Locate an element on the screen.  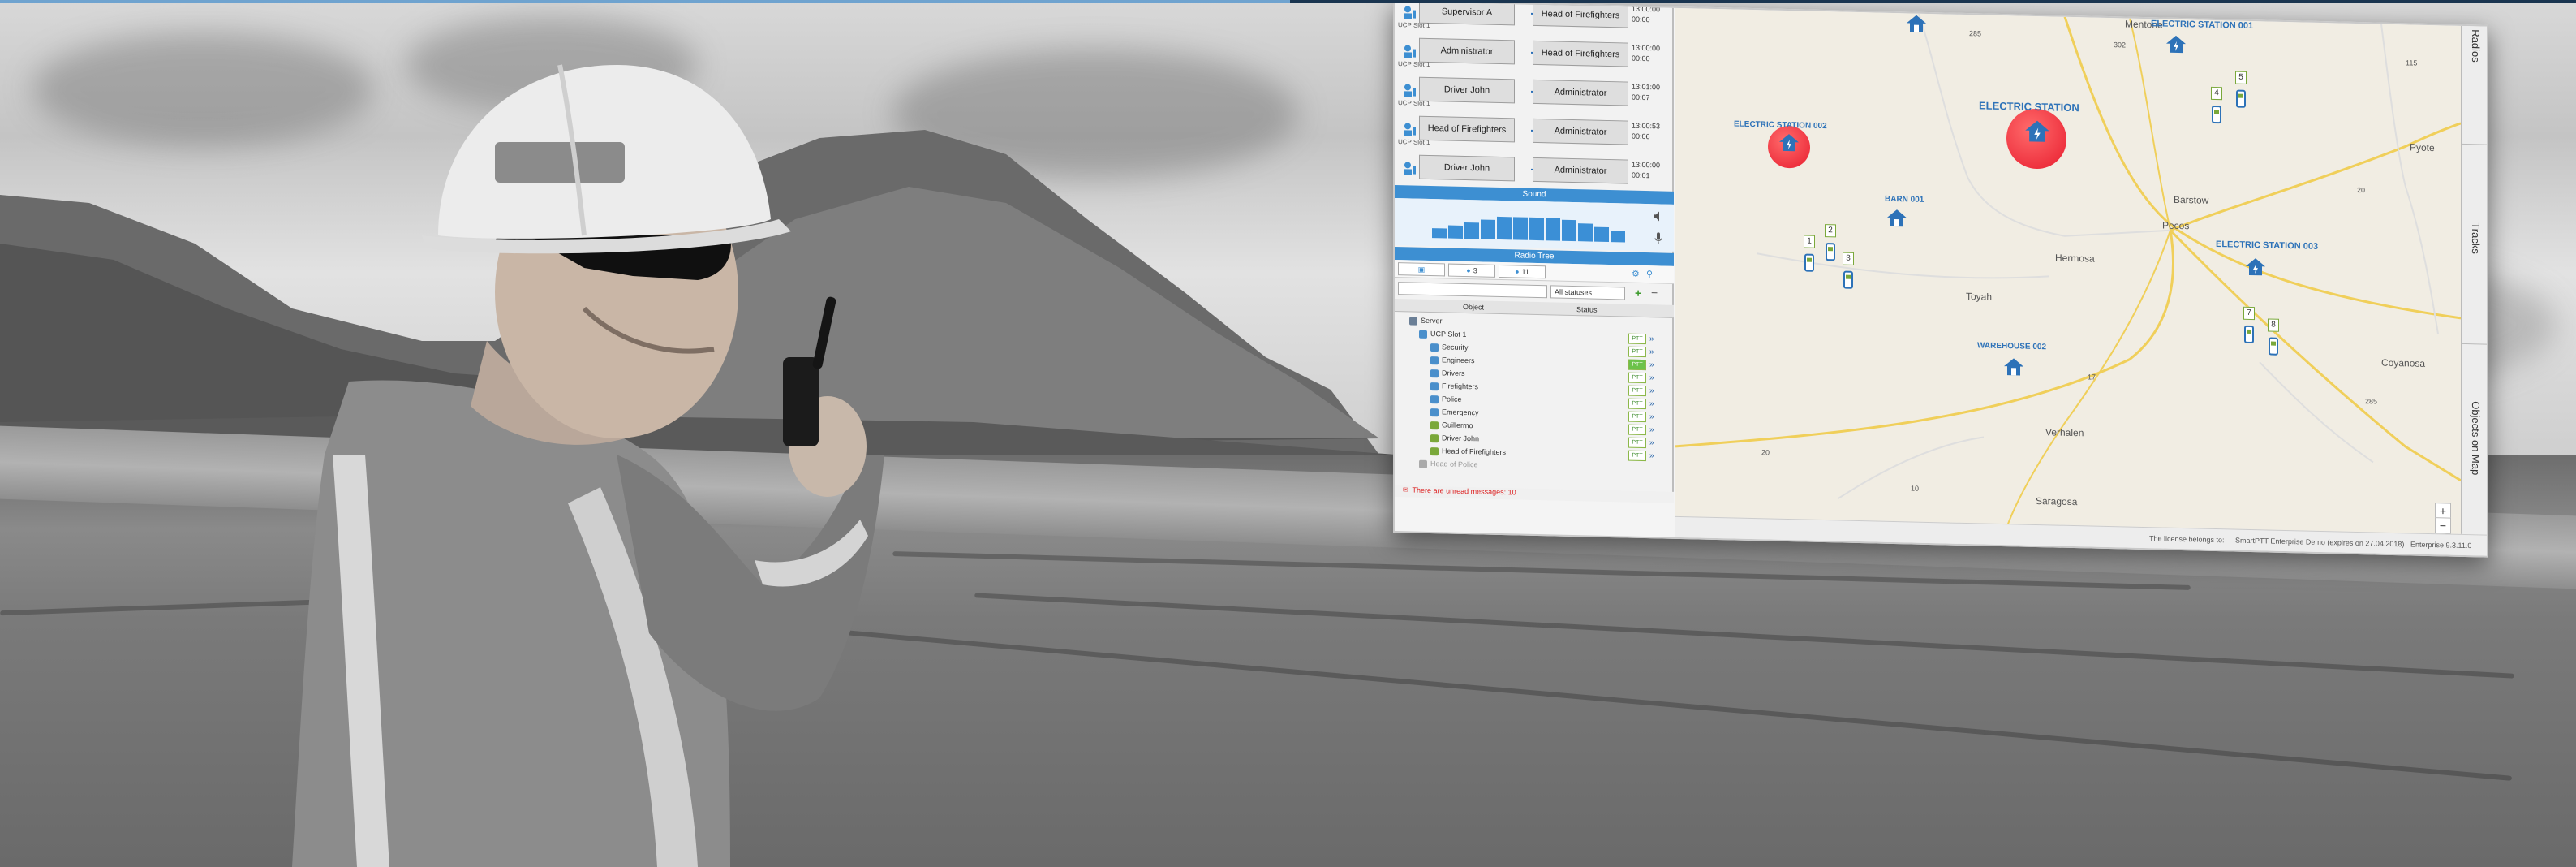
call-from-button: Head of Firefighters is located at coordinates (1467, 129).